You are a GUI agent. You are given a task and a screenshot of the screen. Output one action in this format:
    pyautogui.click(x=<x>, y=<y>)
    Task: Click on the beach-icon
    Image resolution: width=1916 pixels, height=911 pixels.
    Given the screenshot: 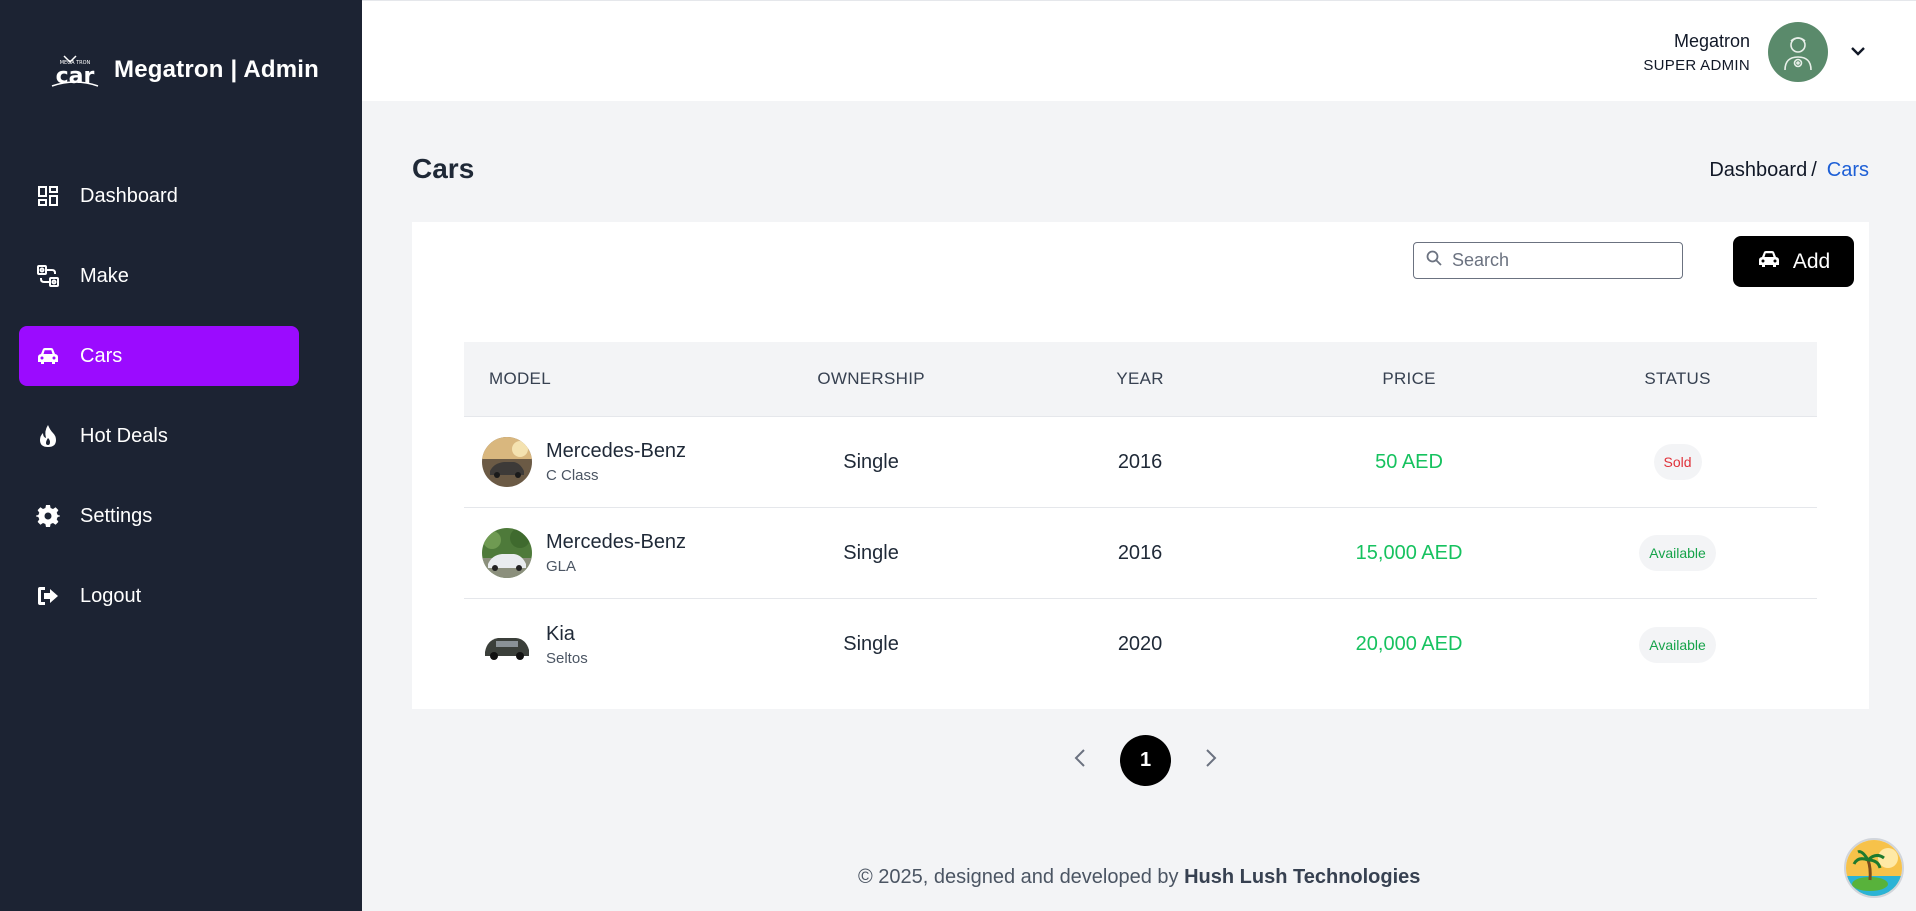 What is the action you would take?
    pyautogui.click(x=1874, y=868)
    